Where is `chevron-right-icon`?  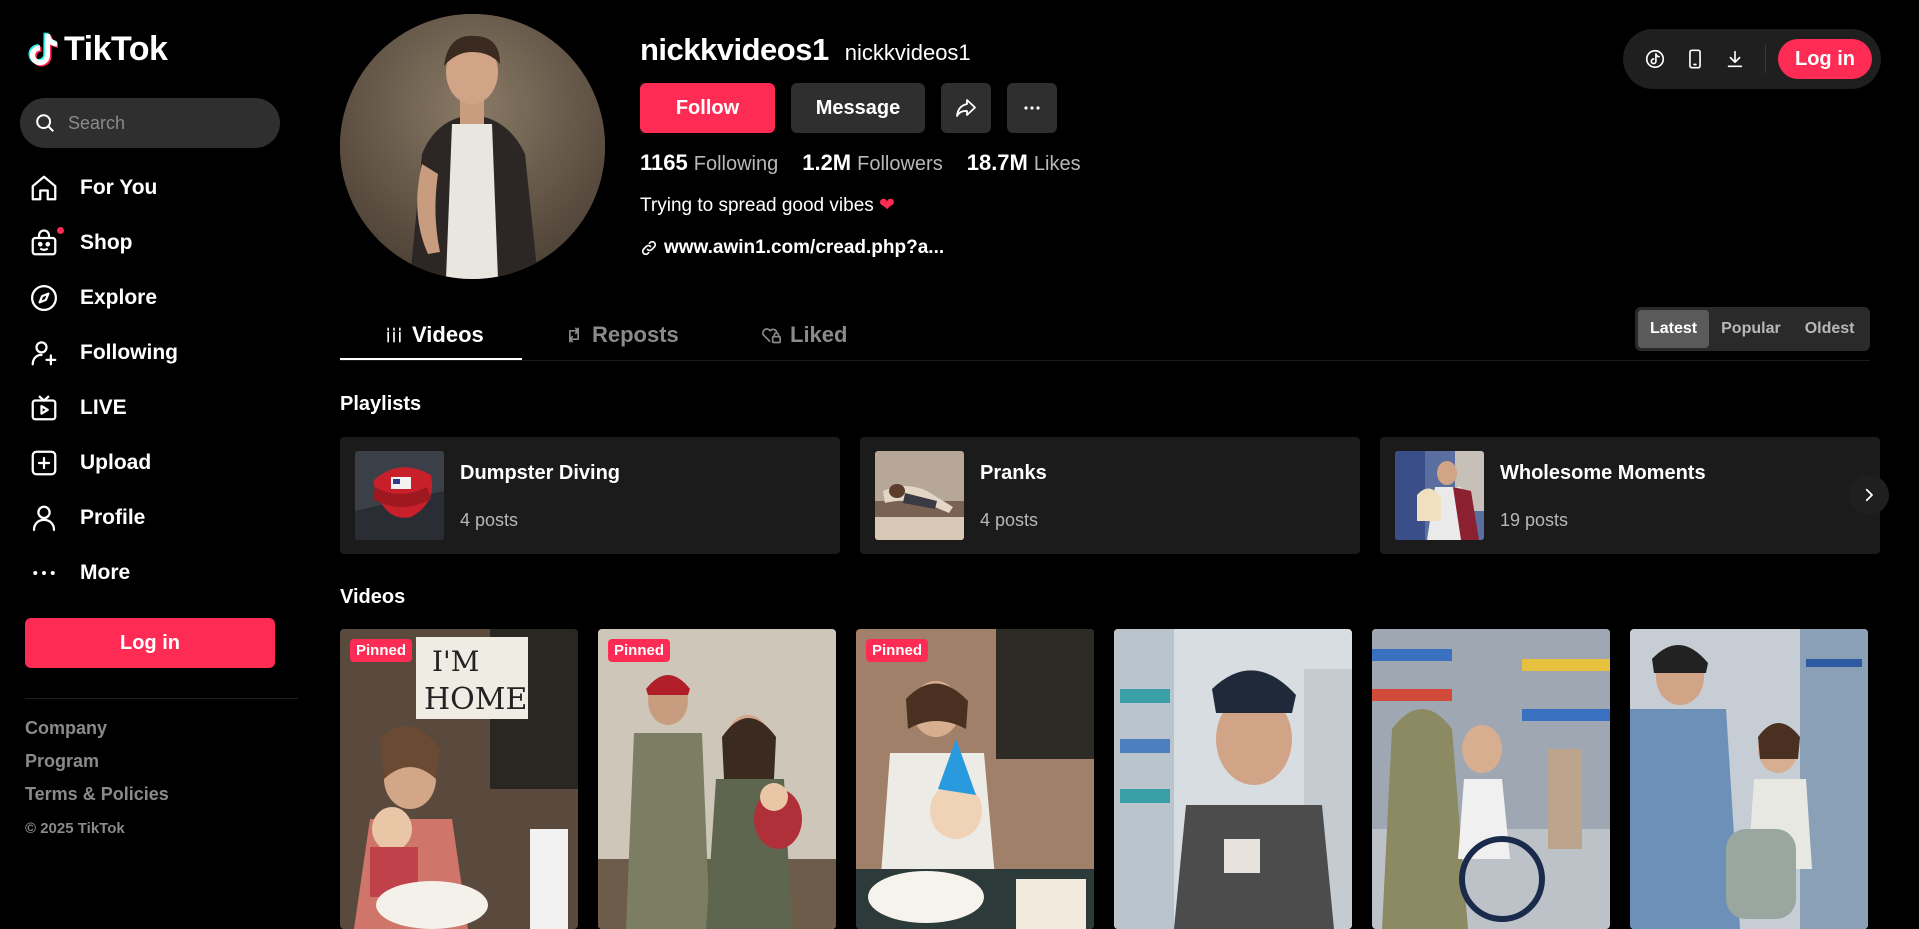
chevron-right-icon is located at coordinates (1869, 495).